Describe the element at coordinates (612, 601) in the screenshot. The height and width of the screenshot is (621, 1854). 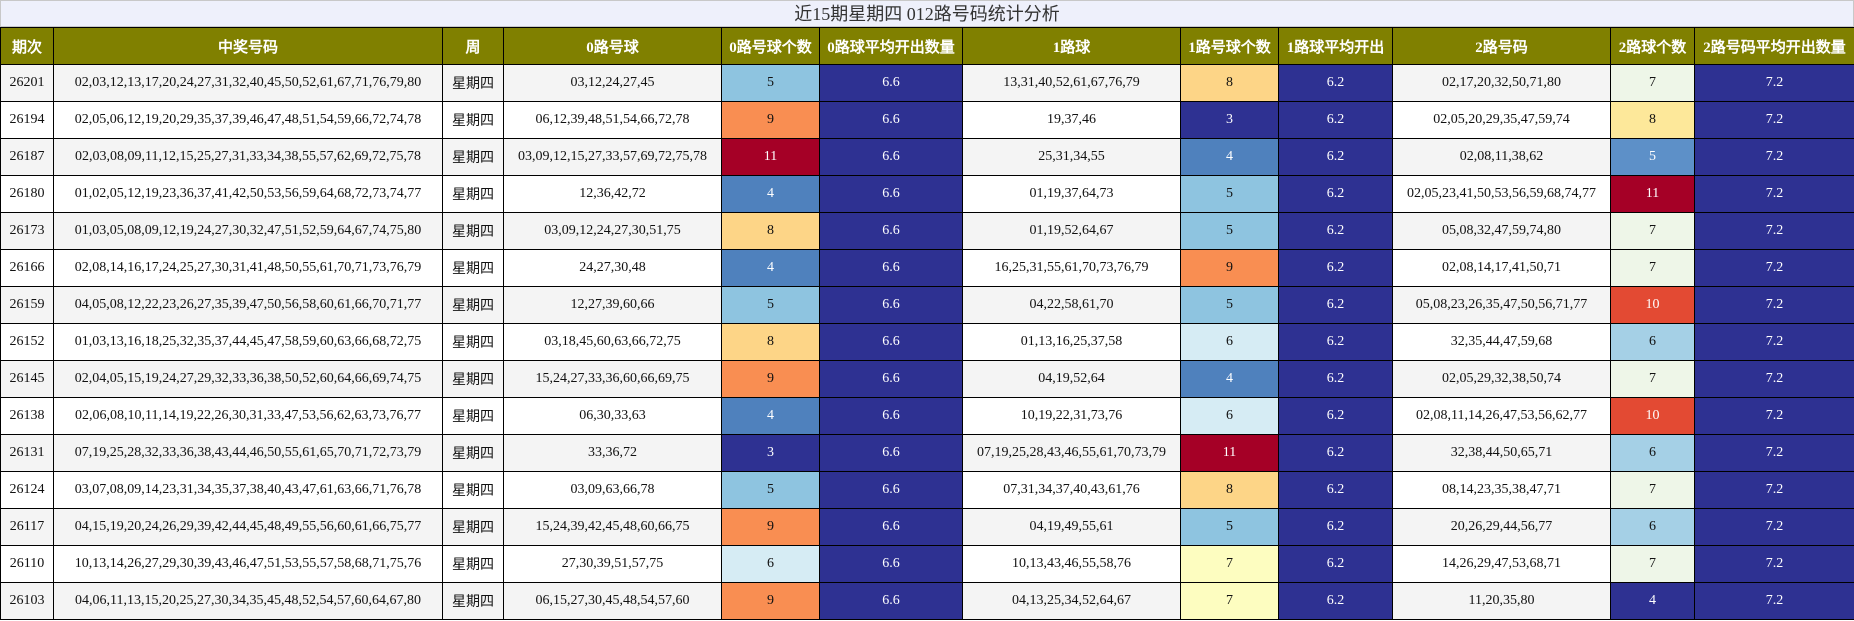
I see `cell-route0: 06,15,27,30,45,48,54,57,60` at that location.